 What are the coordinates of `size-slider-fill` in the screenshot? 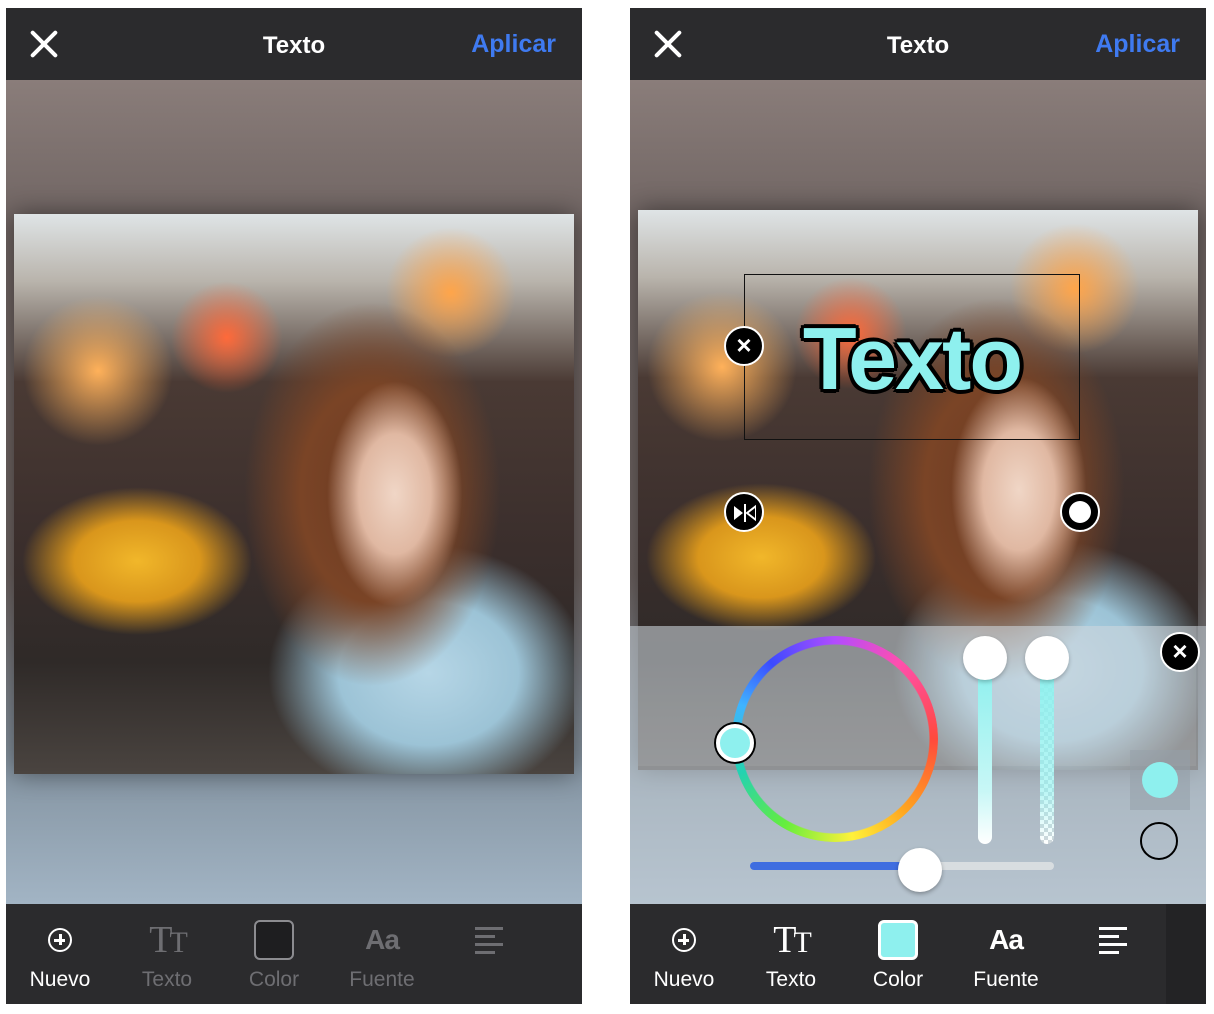 It's located at (828, 866).